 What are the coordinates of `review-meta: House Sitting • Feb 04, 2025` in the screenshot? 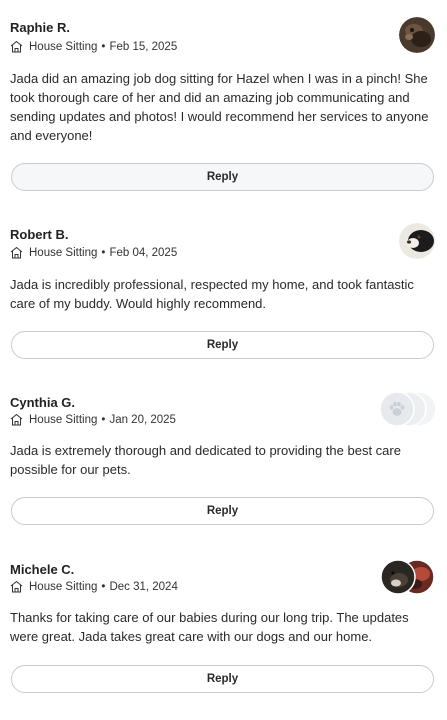 It's located at (93, 252).